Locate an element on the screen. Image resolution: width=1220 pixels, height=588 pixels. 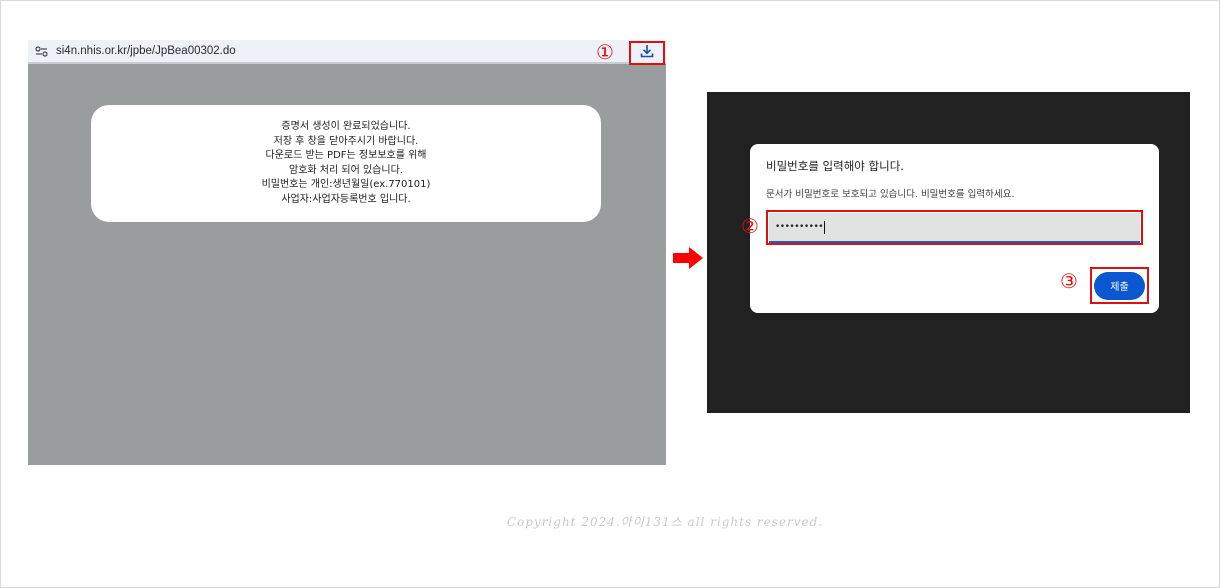
address-bar: si4n.nhis.or.kr/jpbe/JpBea00302.do is located at coordinates (347, 52).